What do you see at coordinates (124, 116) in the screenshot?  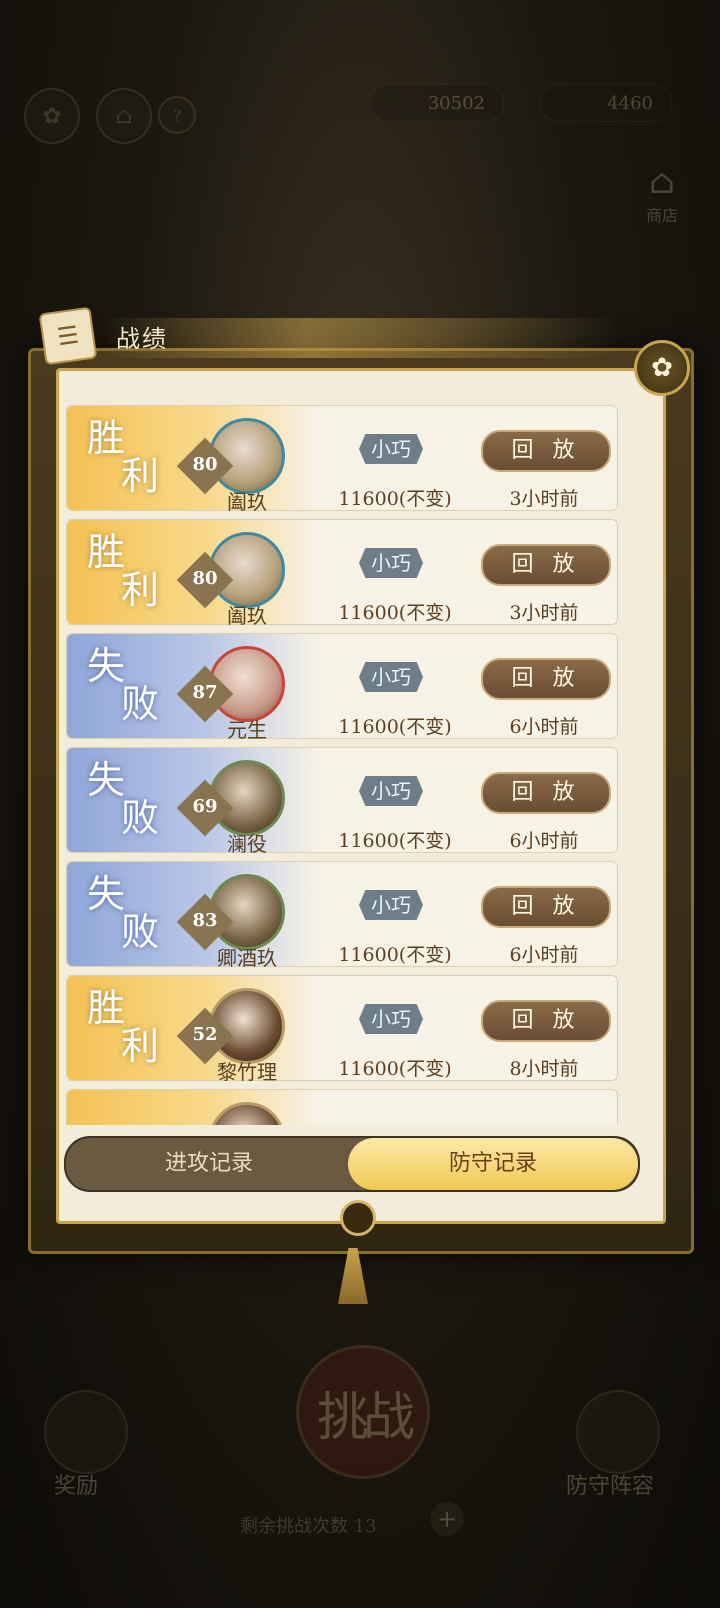 I see `temple-icon: ⌂` at bounding box center [124, 116].